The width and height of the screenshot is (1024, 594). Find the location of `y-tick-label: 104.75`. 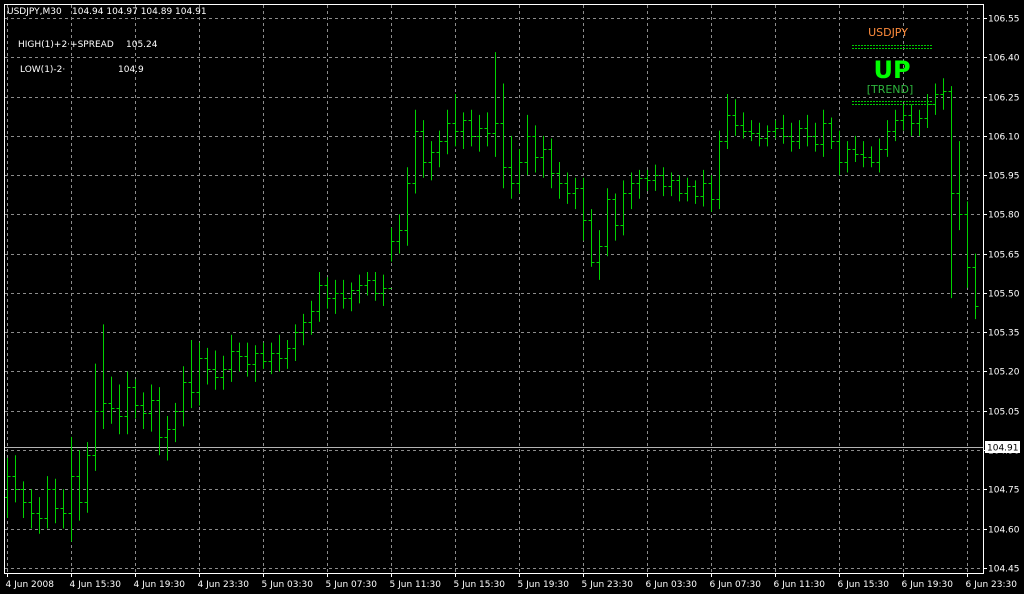

y-tick-label: 104.75 is located at coordinates (1004, 491).